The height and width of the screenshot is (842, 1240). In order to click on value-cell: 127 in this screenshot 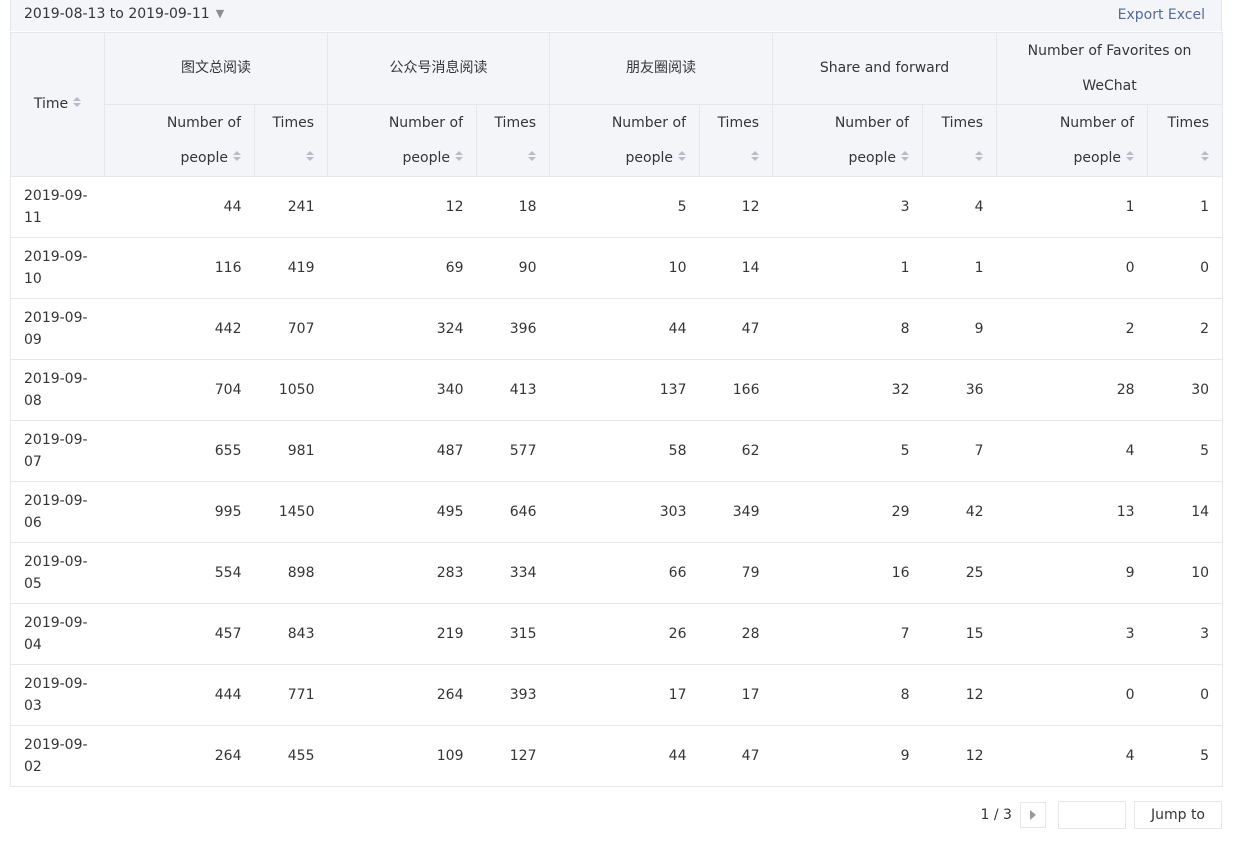, I will do `click(513, 756)`.